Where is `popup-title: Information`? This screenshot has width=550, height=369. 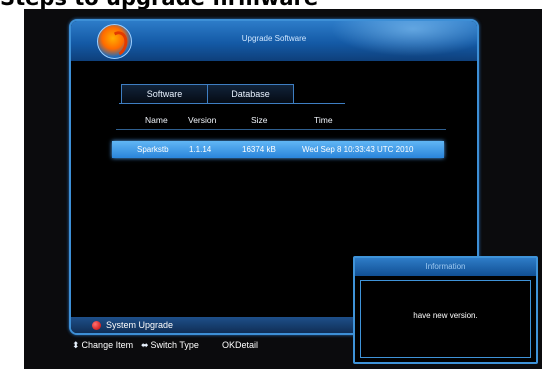
popup-title: Information is located at coordinates (445, 267).